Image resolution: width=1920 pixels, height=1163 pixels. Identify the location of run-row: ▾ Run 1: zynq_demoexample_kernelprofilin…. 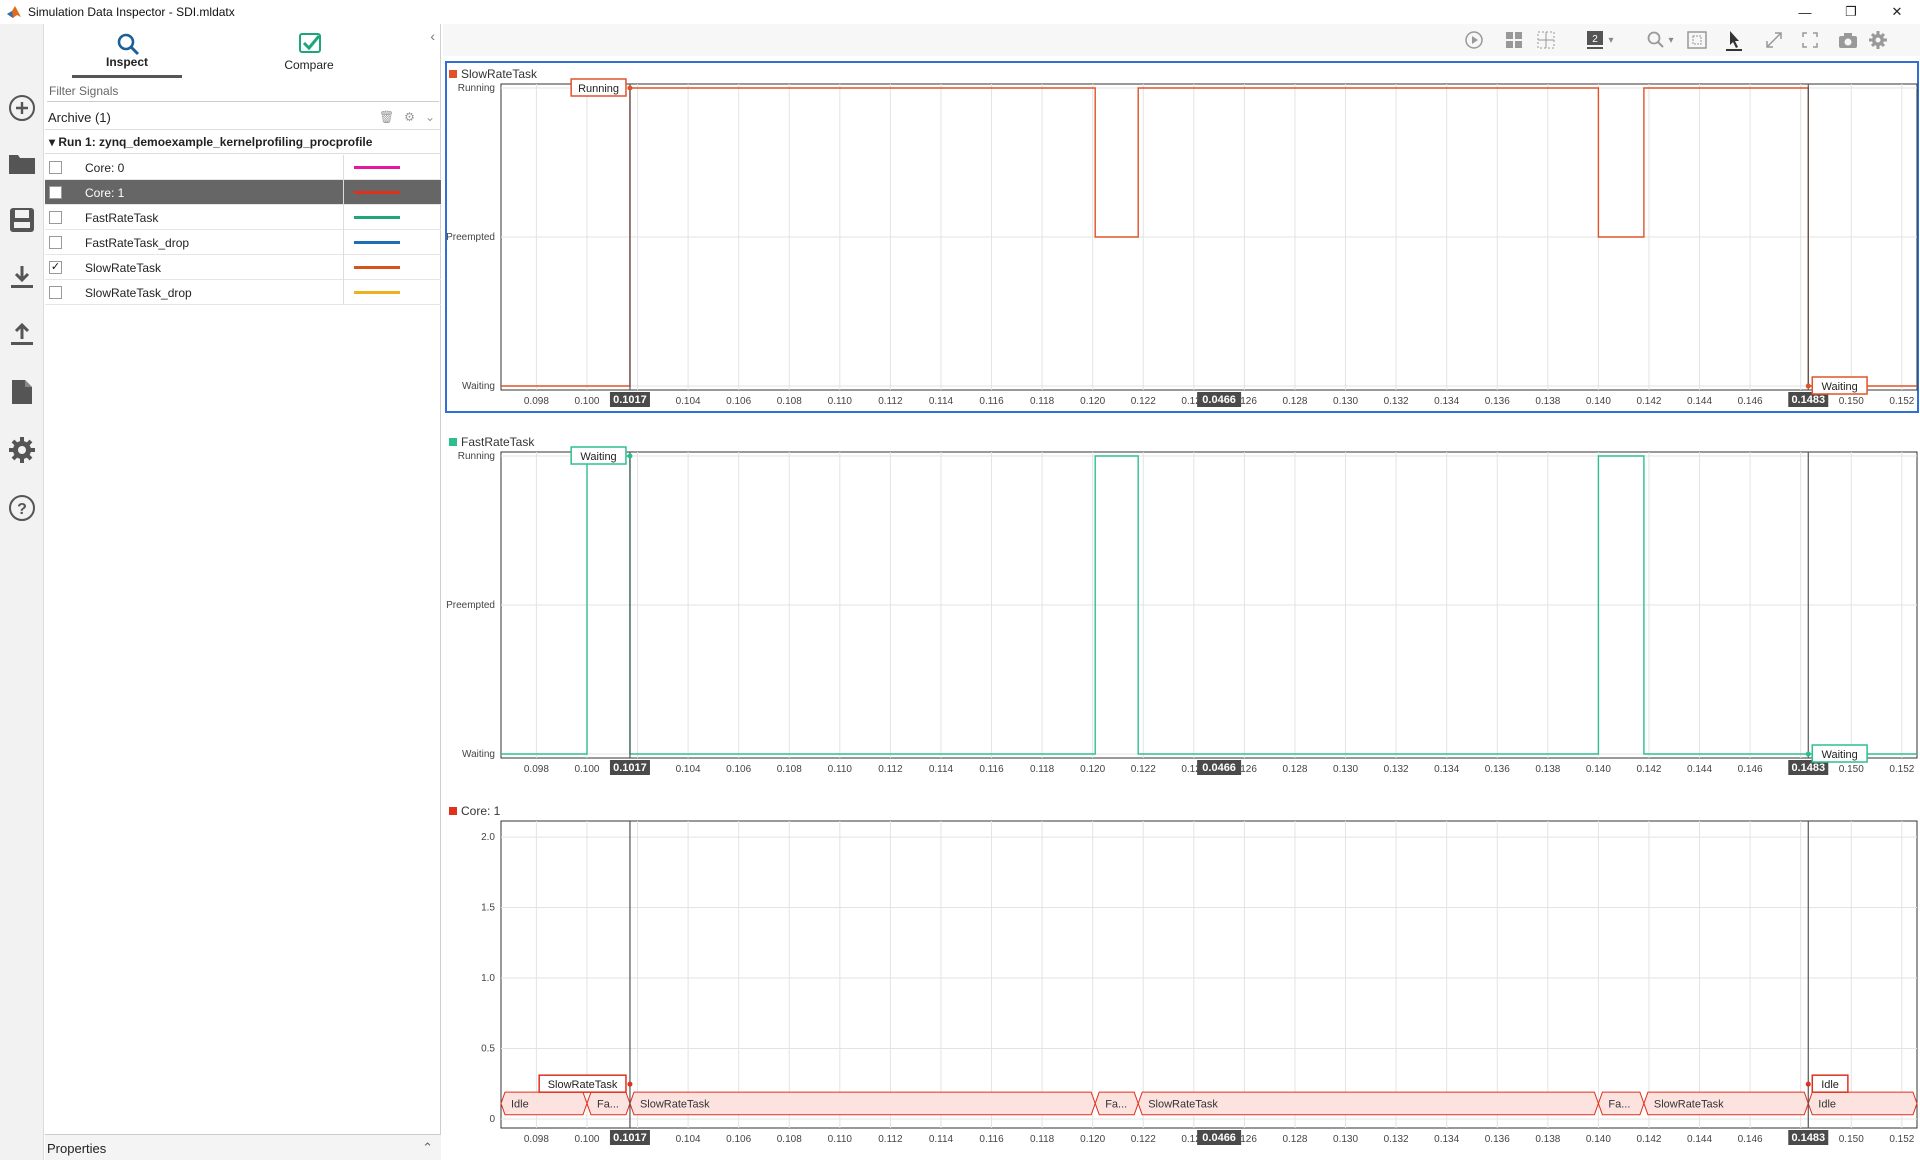
(243, 142).